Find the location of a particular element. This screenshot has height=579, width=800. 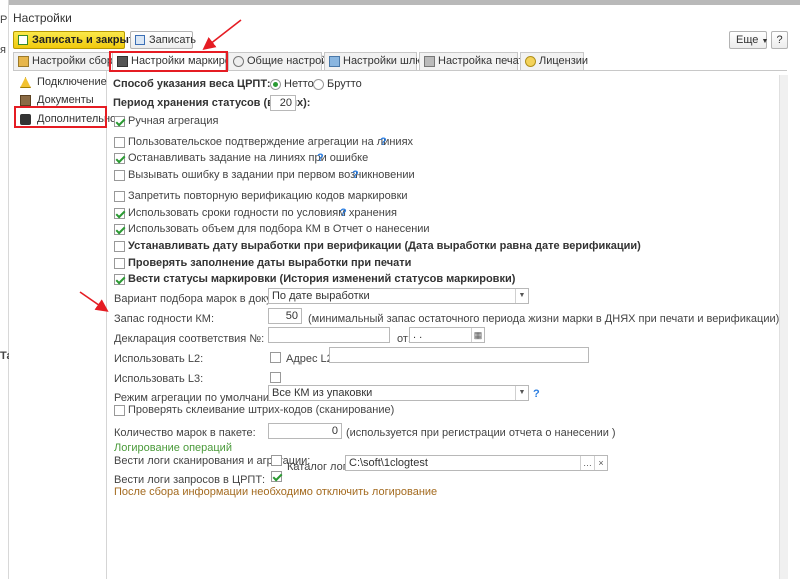

arrow-to-shelf-life is located at coordinates (94, 301).